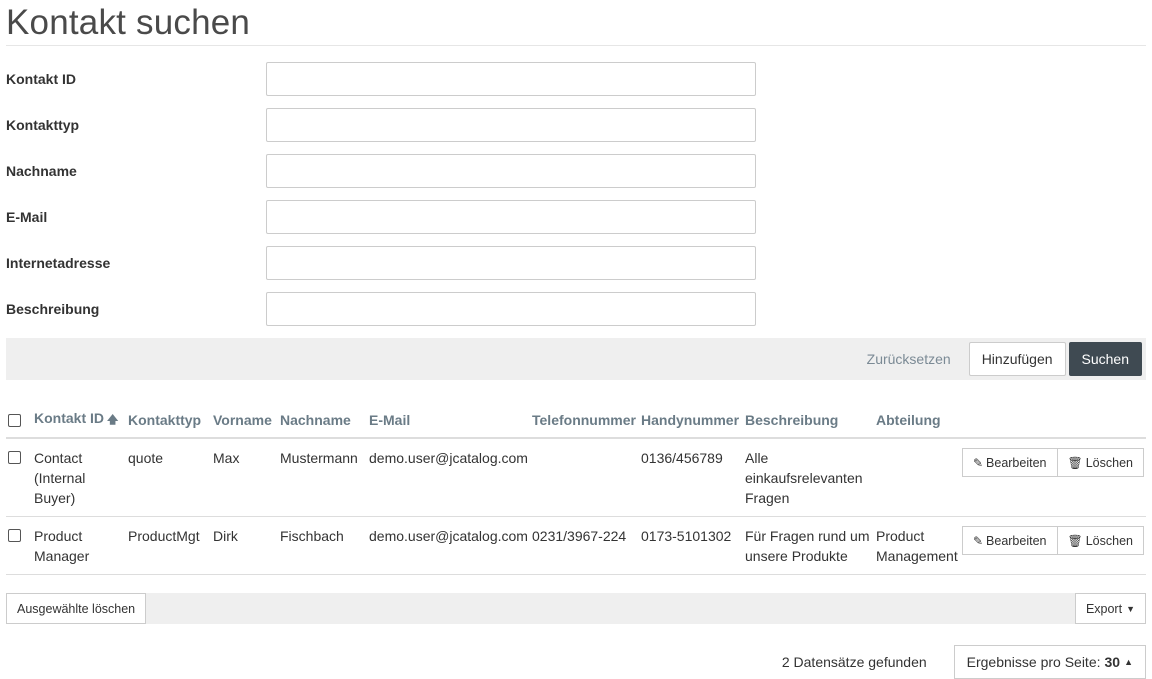 The image size is (1152, 679). What do you see at coordinates (168, 545) in the screenshot?
I see `cell-kontakttyp: ProductMgt` at bounding box center [168, 545].